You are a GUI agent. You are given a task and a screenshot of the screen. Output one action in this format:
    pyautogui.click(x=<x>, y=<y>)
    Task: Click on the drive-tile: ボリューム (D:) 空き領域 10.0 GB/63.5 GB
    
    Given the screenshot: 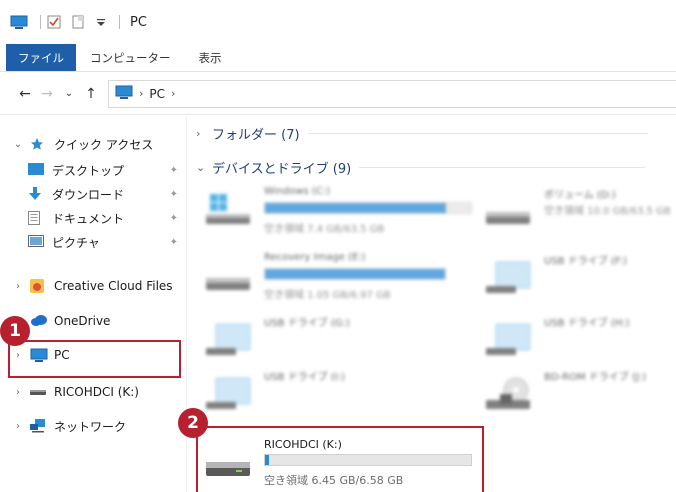 What is the action you would take?
    pyautogui.click(x=581, y=212)
    